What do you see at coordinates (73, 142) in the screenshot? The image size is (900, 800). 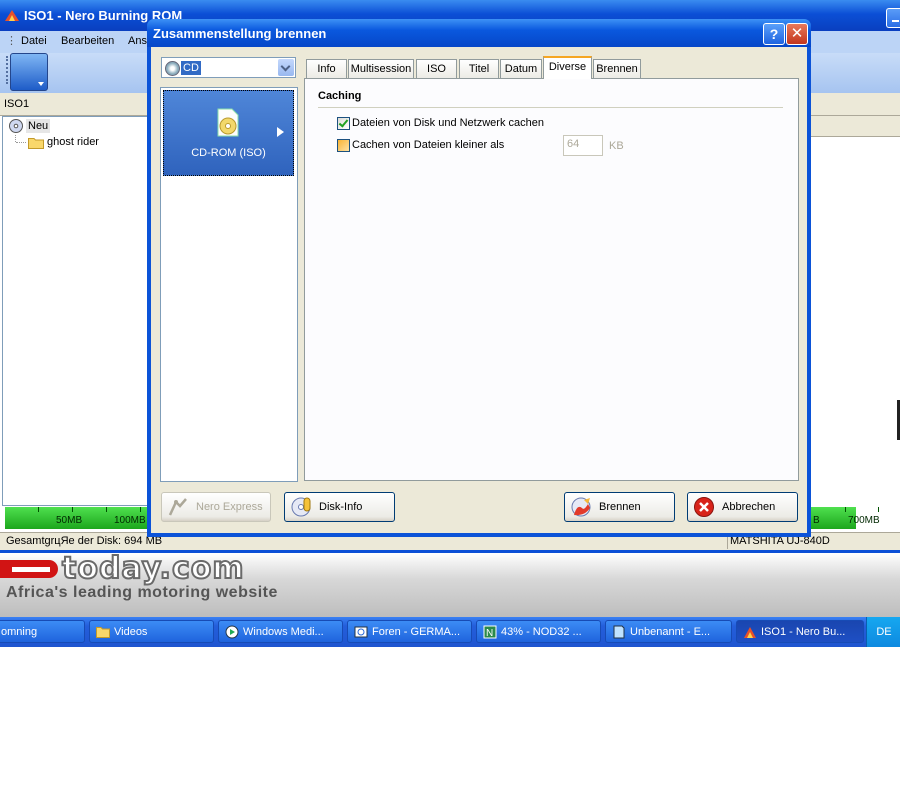 I see `tree-item-ghost-rider: ghost rider` at bounding box center [73, 142].